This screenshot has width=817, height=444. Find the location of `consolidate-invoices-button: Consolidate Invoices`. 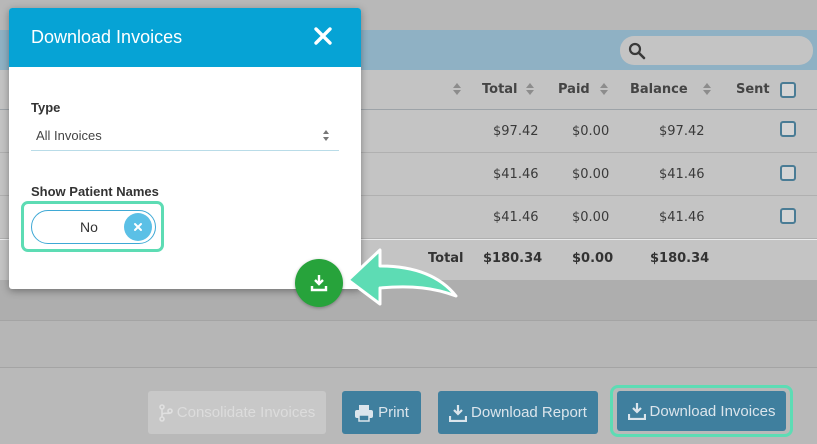

consolidate-invoices-button: Consolidate Invoices is located at coordinates (237, 412).